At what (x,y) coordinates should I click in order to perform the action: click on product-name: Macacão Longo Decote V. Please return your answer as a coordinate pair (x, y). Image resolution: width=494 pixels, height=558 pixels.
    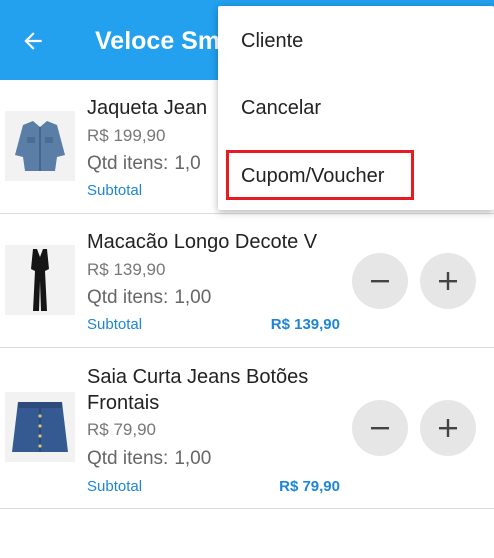
    Looking at the image, I should click on (202, 242).